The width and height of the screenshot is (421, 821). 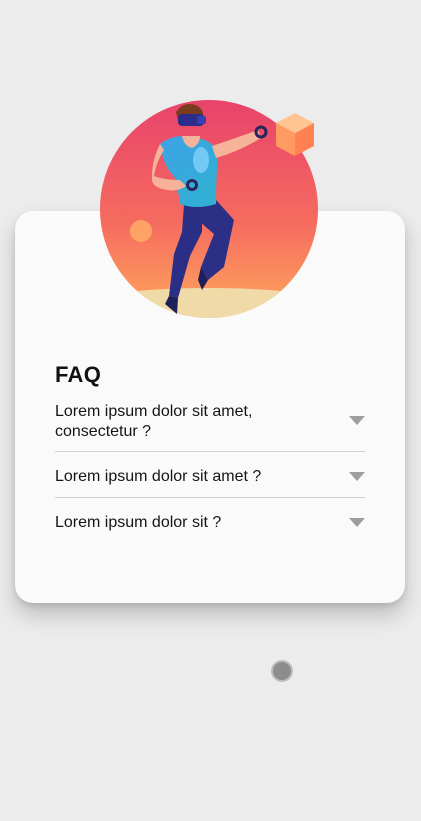 What do you see at coordinates (158, 476) in the screenshot?
I see `faq-question: Lorem ipsum dolor sit amet ?` at bounding box center [158, 476].